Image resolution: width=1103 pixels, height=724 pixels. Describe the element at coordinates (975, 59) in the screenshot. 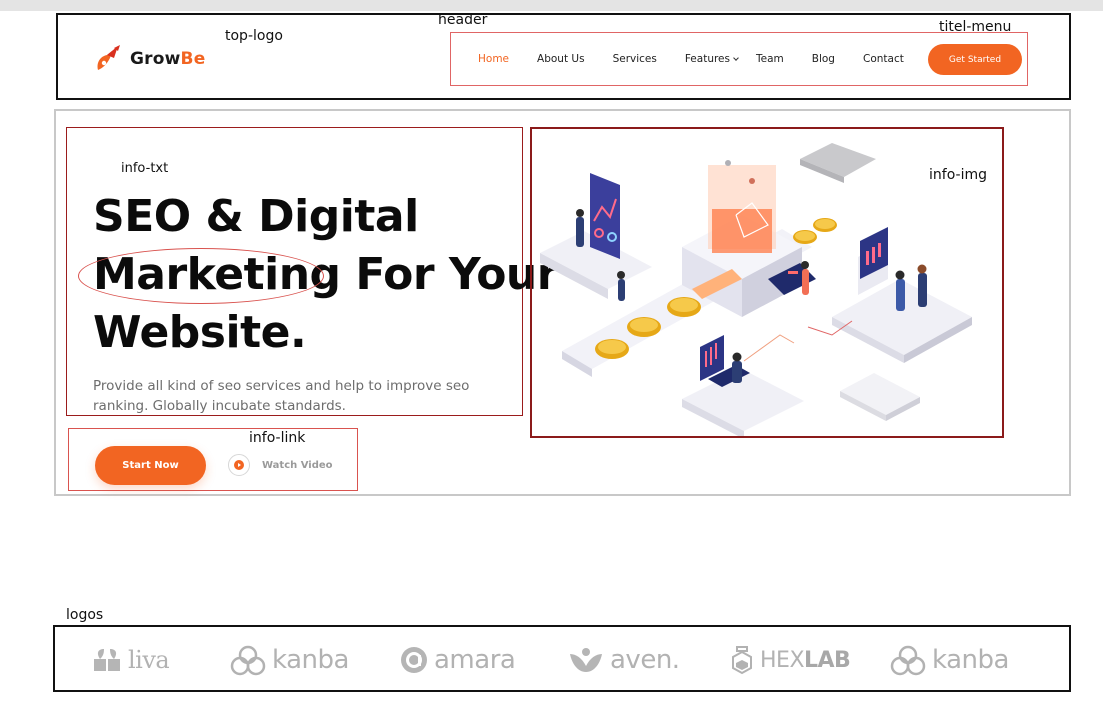

I see `get-started-button: Get Started` at that location.